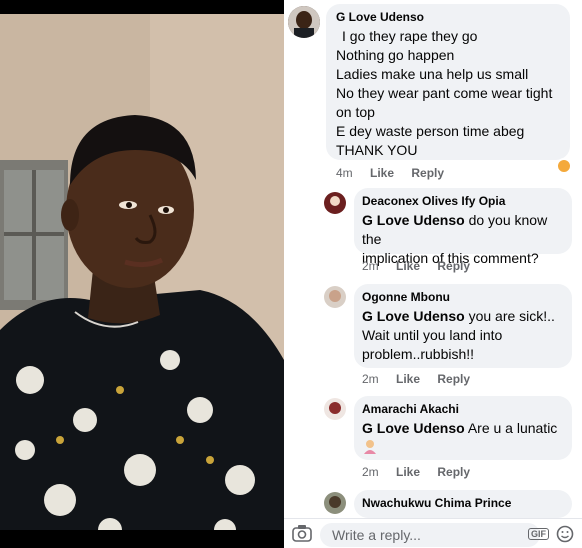 Image resolution: width=582 pixels, height=548 pixels. What do you see at coordinates (511, 316) in the screenshot?
I see `comment-text: you are sick!..` at bounding box center [511, 316].